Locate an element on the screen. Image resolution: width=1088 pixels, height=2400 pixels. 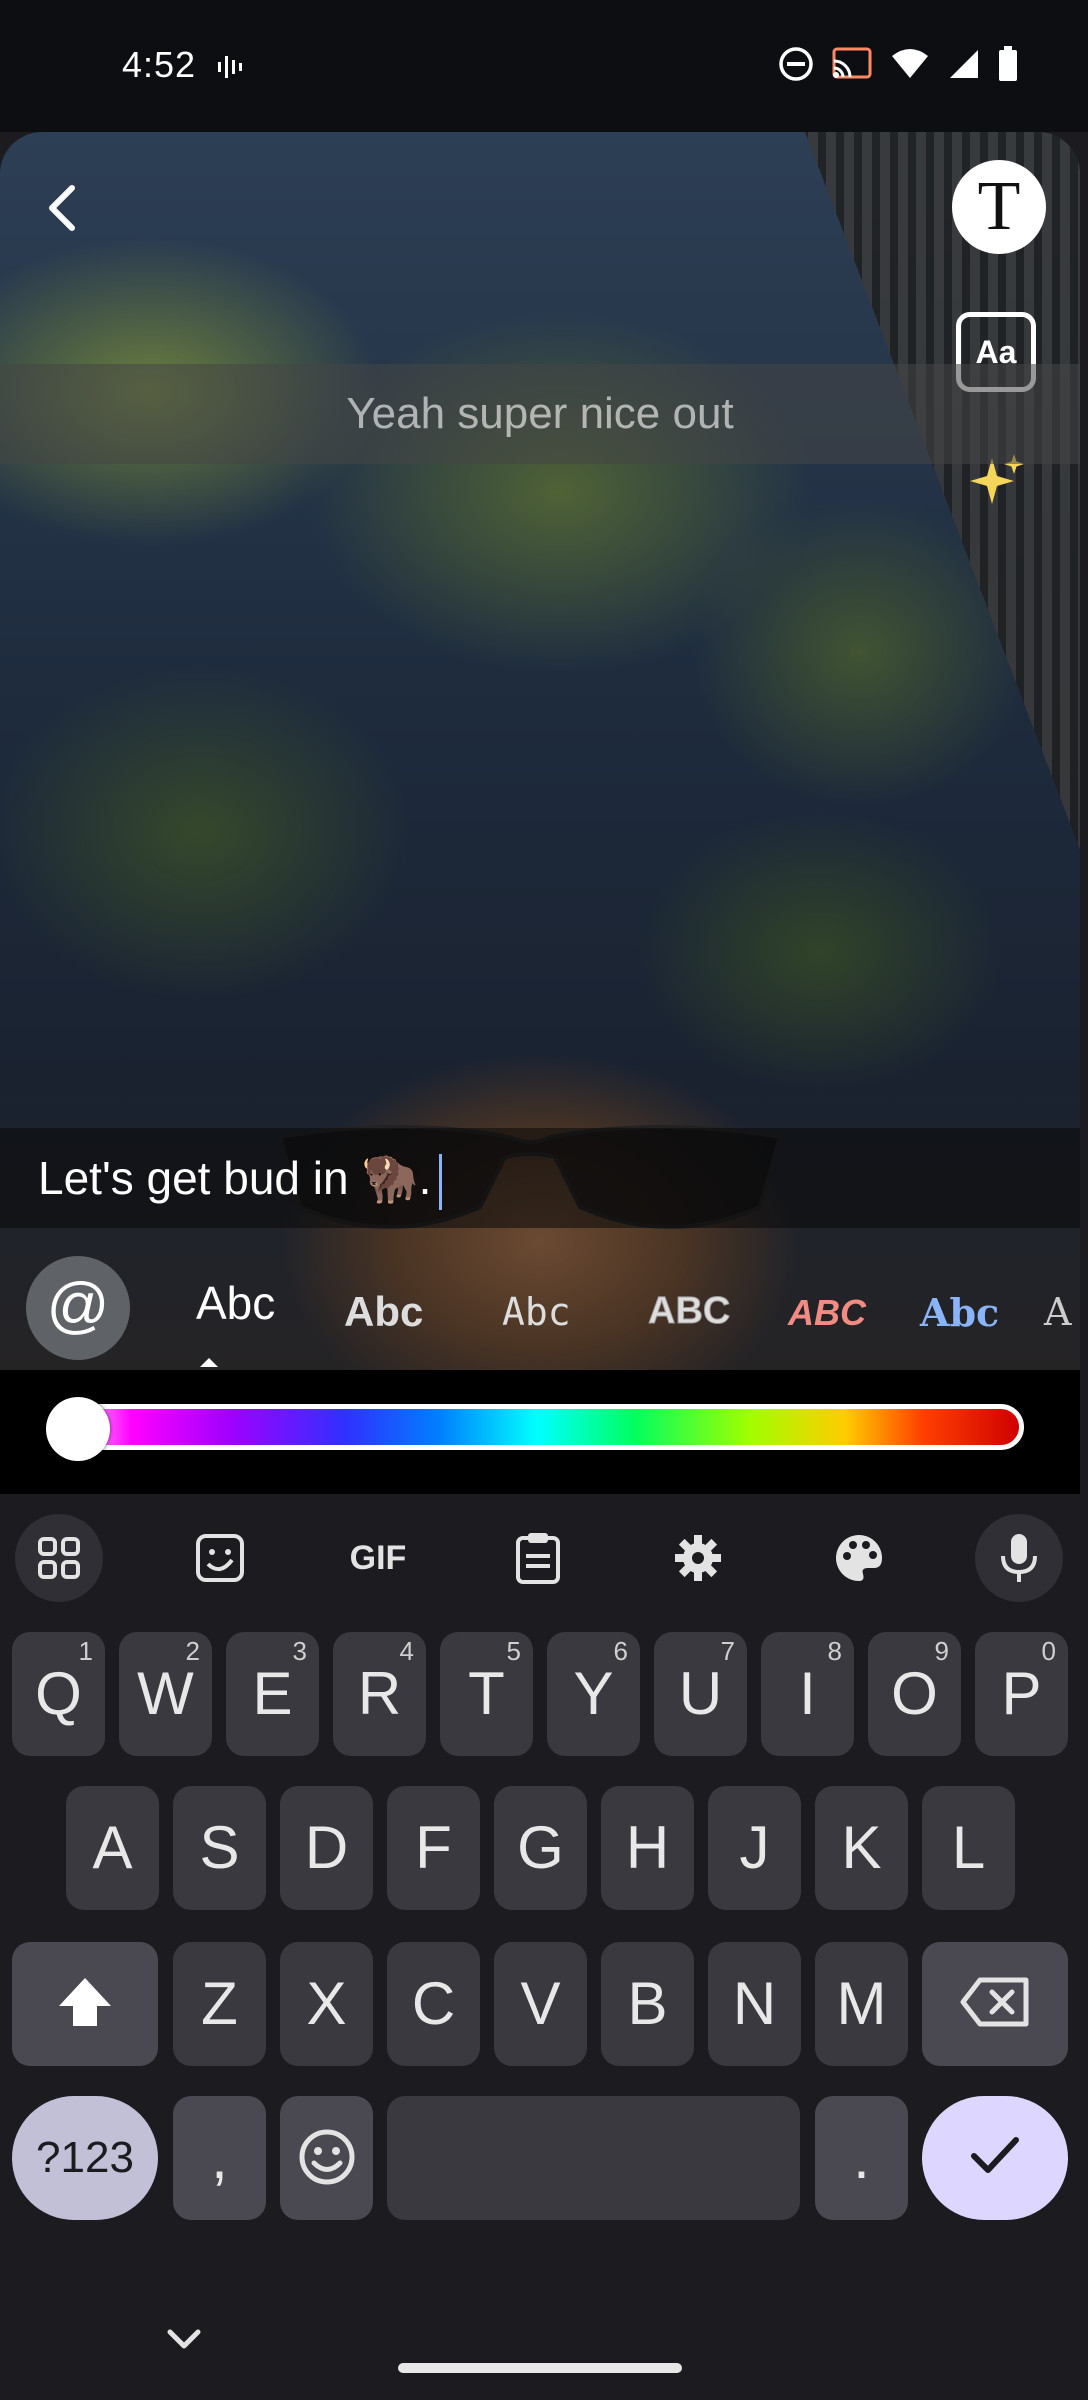
font-picker: @ Abc Abc Abc ABC ABC Abc A is located at coordinates (540, 1305).